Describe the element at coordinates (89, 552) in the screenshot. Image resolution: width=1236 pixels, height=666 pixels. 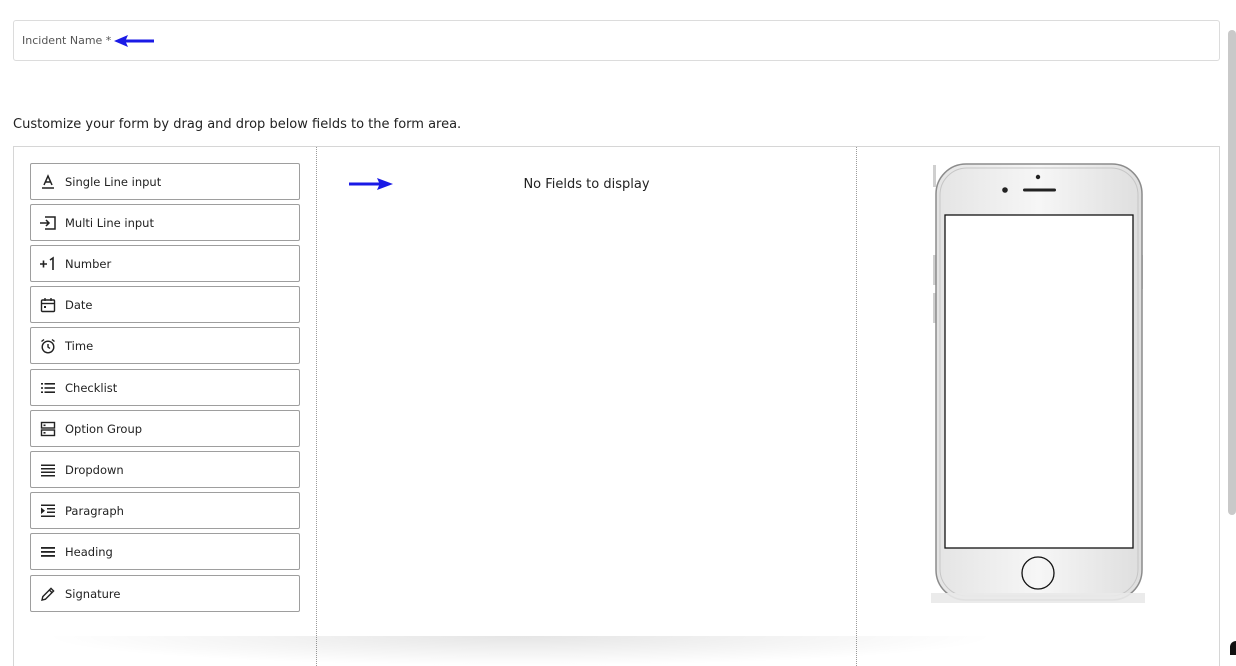
I see `field-label: Heading` at that location.